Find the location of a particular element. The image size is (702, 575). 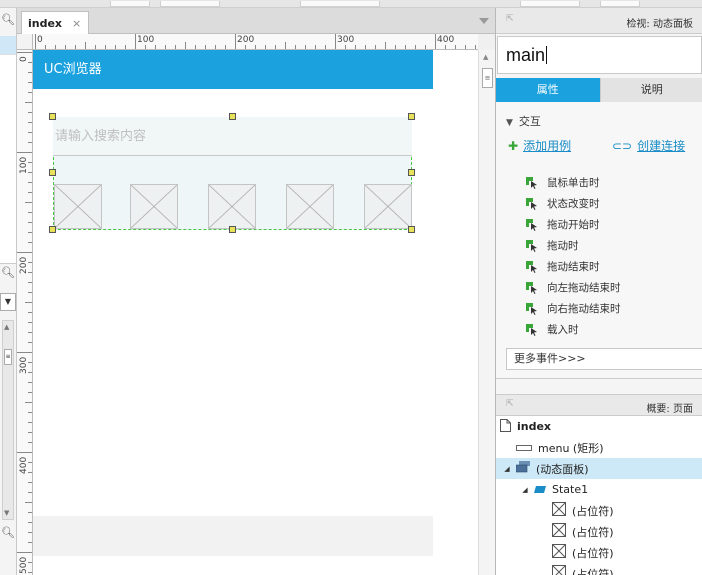

event-item: 鼠标单击时 is located at coordinates (563, 182).